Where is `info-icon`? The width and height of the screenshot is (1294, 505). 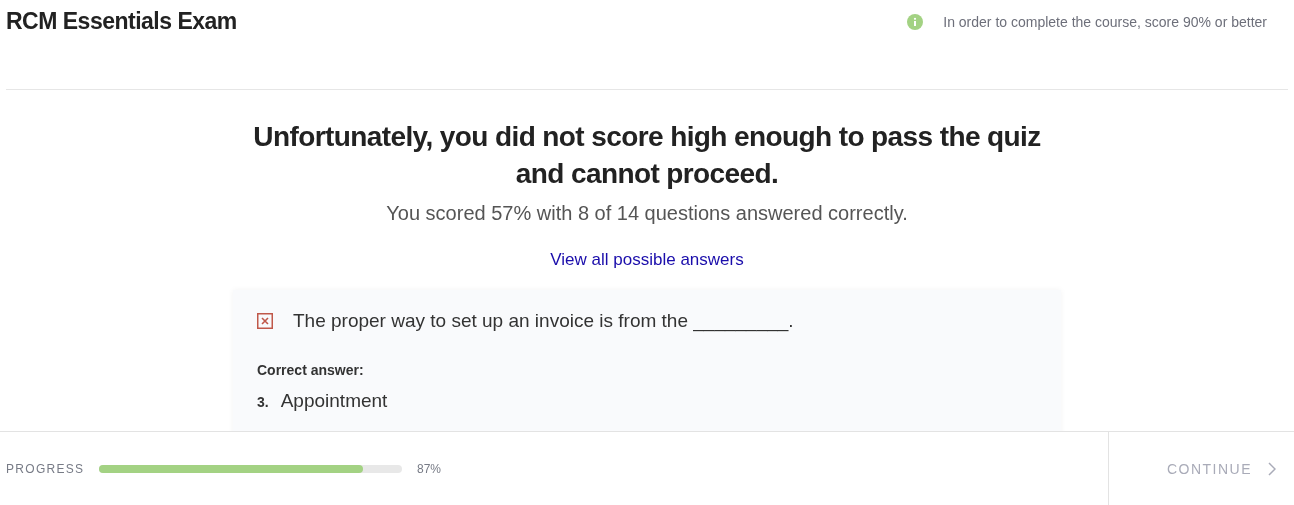 info-icon is located at coordinates (915, 22).